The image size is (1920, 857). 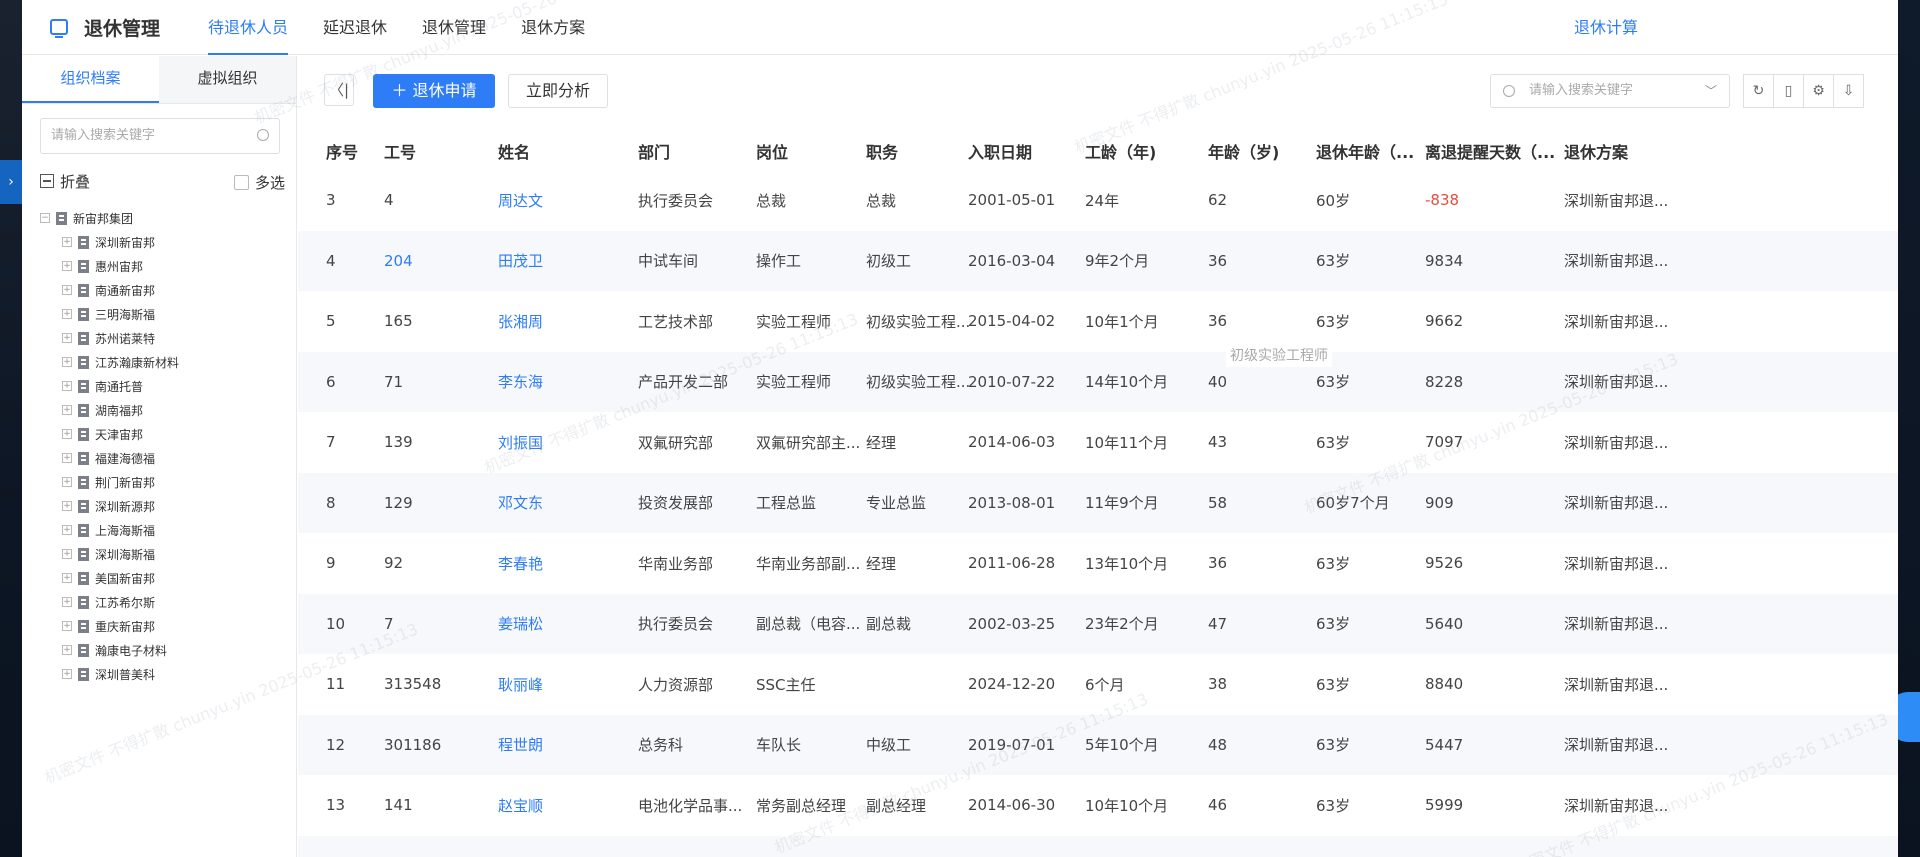 I want to click on header-col-post: 岗位, so click(x=772, y=151).